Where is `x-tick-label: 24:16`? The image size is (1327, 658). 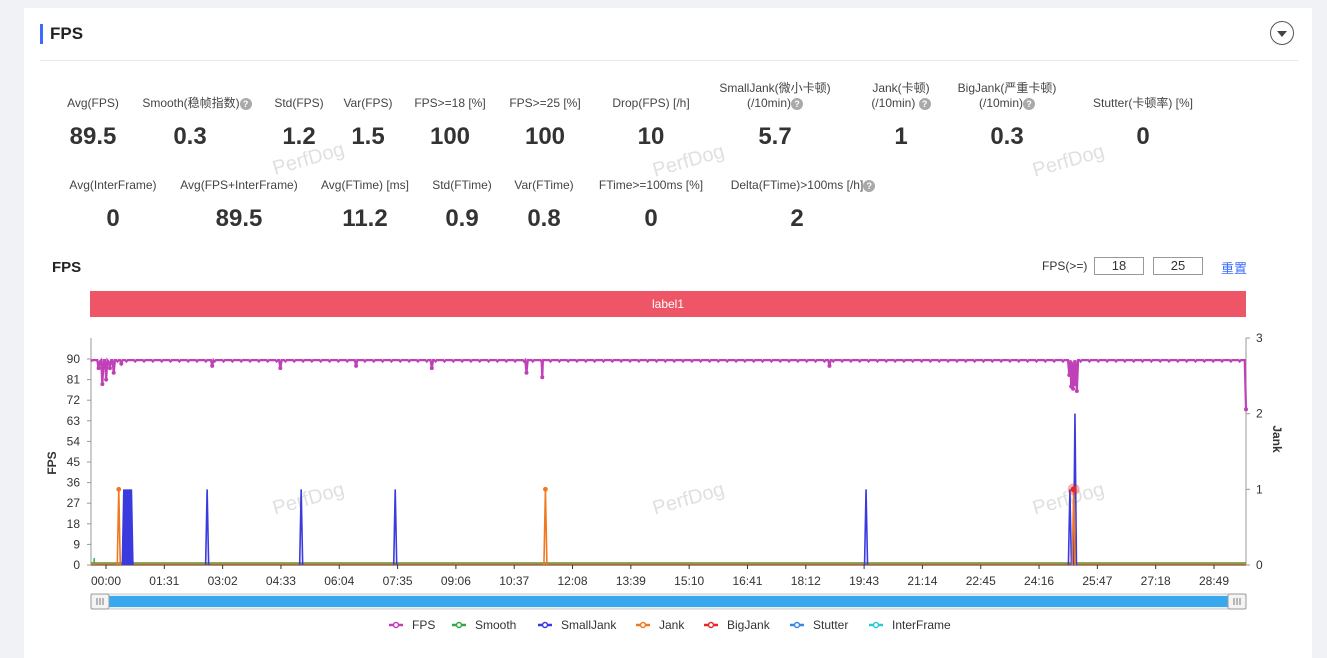
x-tick-label: 24:16 is located at coordinates (1039, 581).